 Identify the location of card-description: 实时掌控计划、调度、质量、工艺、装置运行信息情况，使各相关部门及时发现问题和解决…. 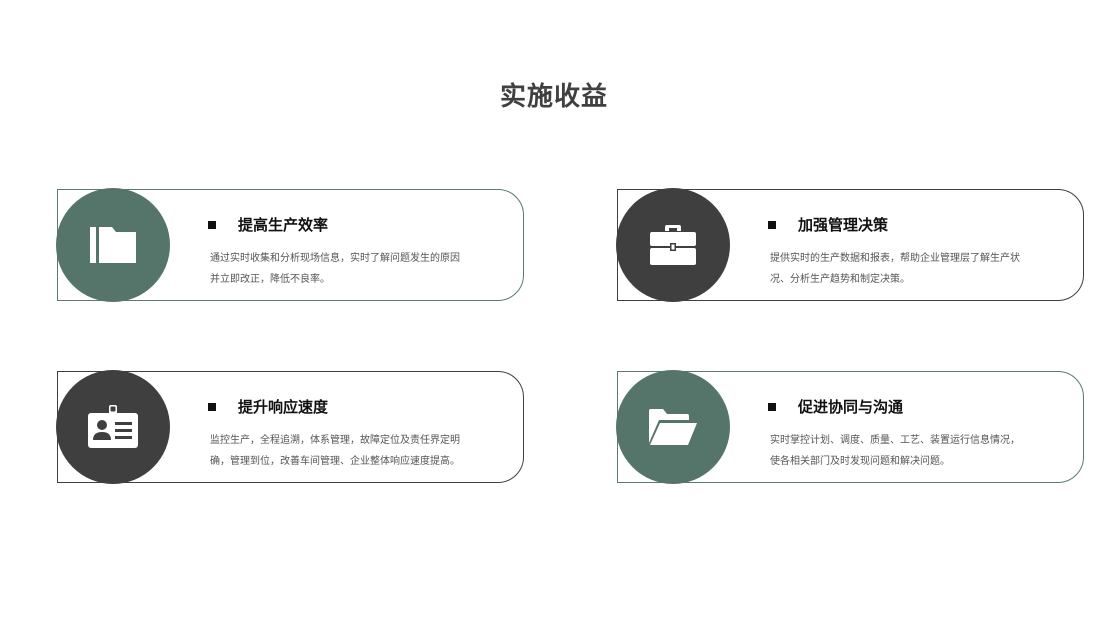
(895, 451).